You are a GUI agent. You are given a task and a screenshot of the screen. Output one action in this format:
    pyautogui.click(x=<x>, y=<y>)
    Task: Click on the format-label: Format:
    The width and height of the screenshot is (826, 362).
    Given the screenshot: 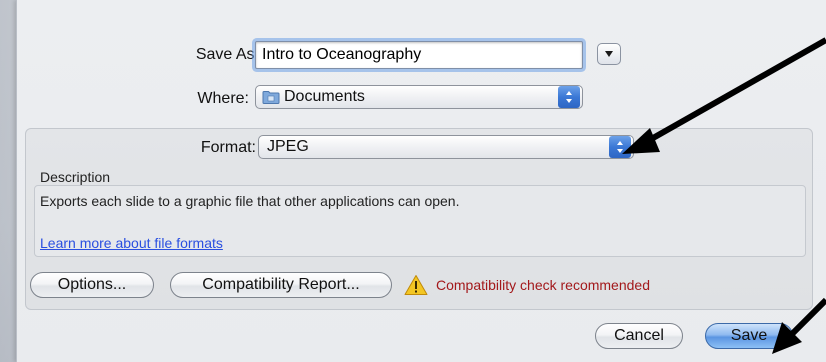 What is the action you would take?
    pyautogui.click(x=228, y=147)
    